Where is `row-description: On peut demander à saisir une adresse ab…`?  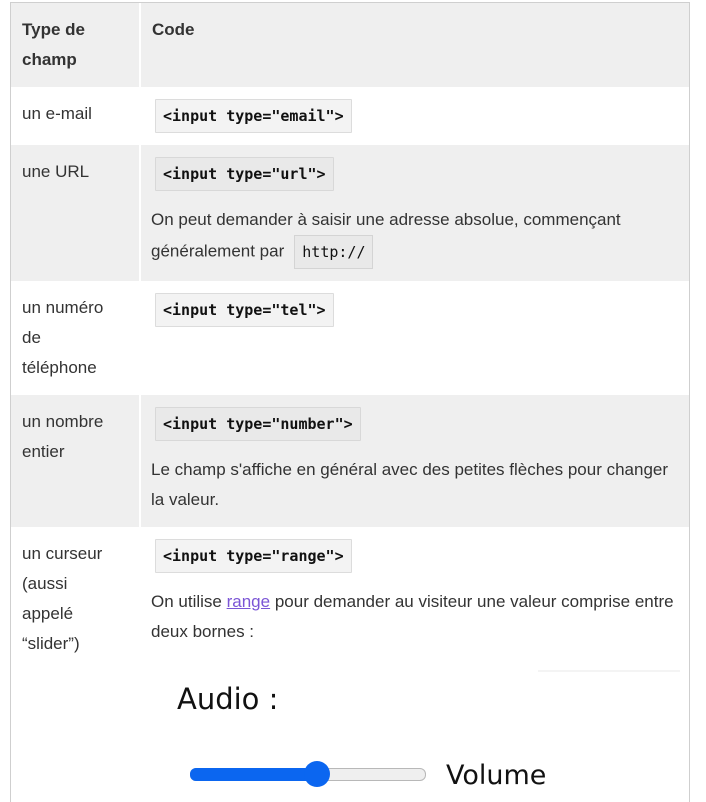 row-description: On peut demander à saisir une adresse ab… is located at coordinates (413, 237).